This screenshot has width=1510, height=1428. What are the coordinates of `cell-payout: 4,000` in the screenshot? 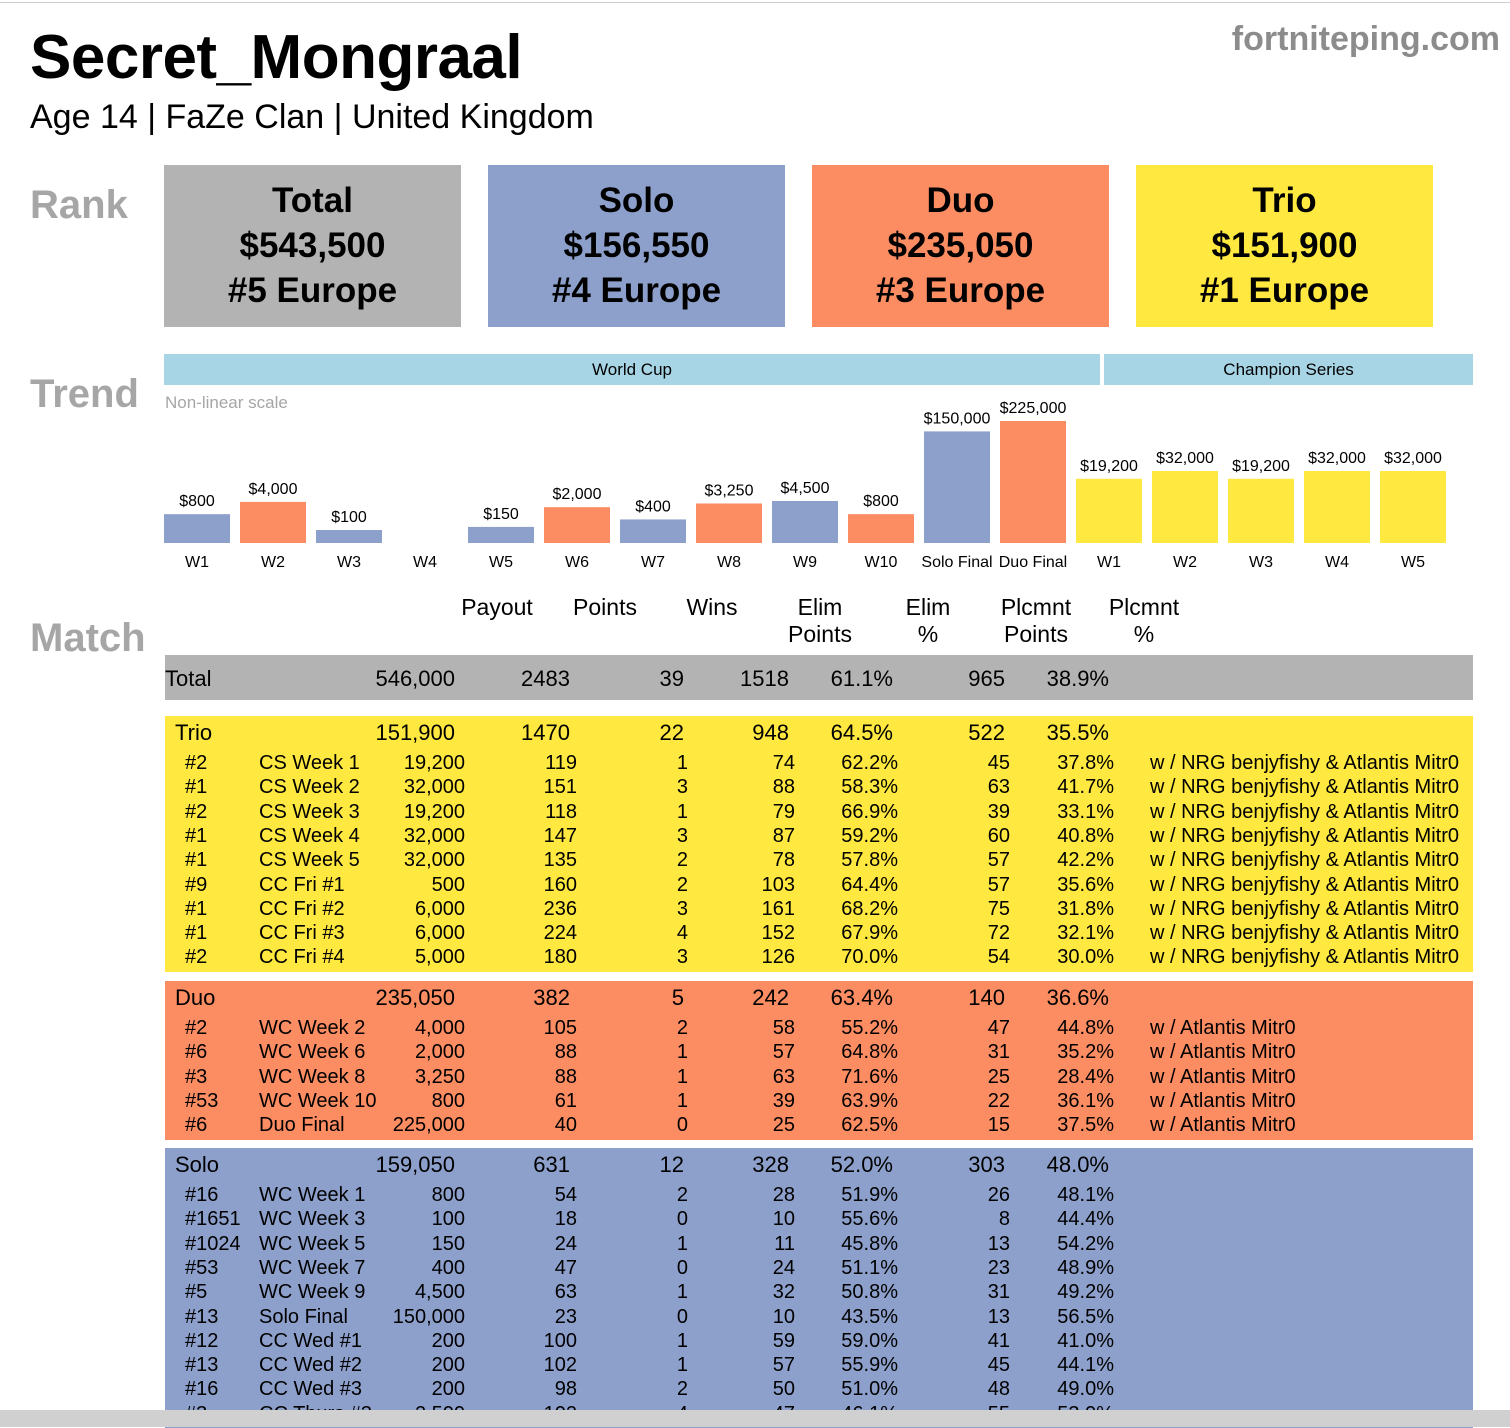 It's located at (439, 1028).